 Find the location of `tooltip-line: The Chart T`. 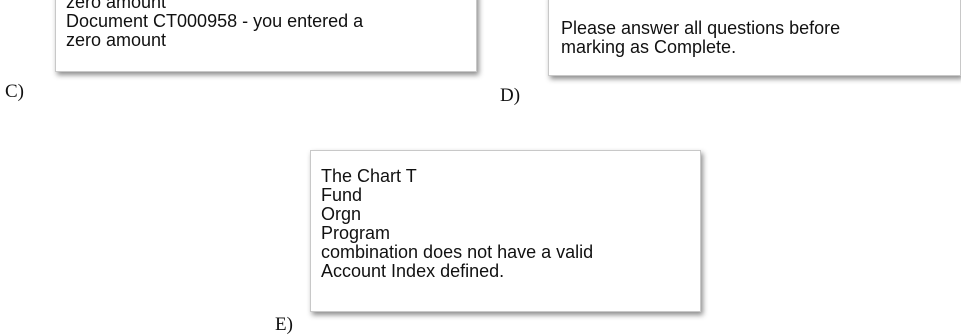

tooltip-line: The Chart T is located at coordinates (369, 176).